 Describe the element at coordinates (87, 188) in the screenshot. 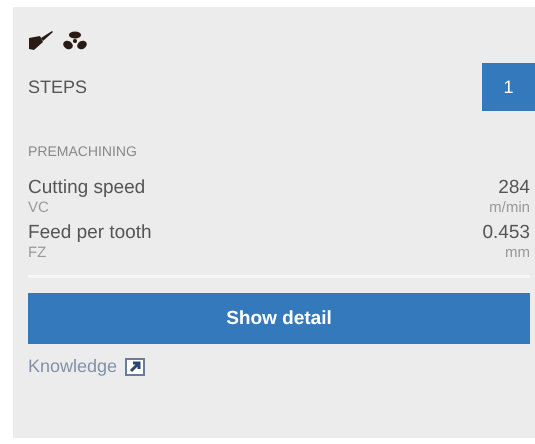

I see `parameter-name: Cutting speed` at that location.